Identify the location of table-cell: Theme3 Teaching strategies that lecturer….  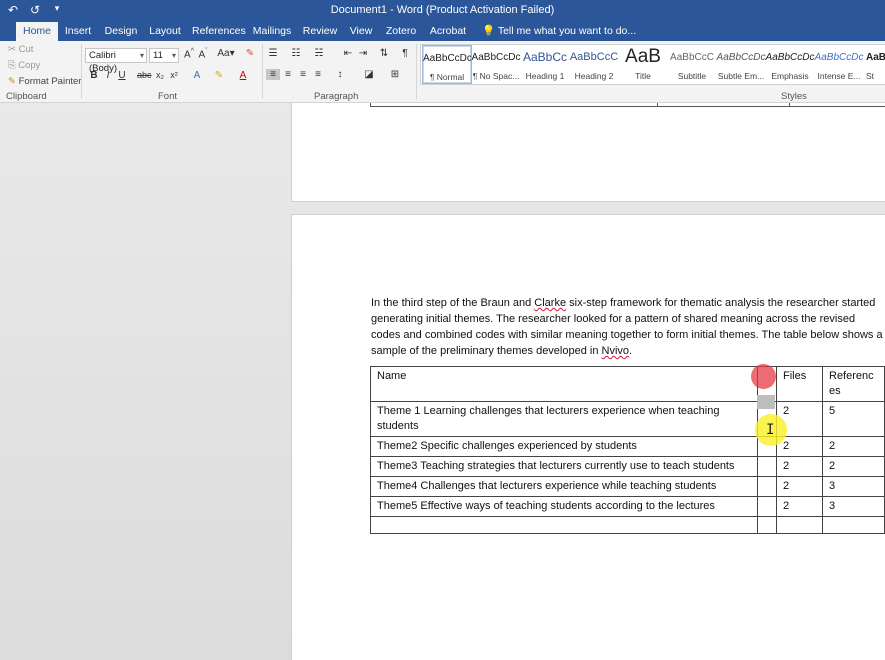
(564, 466).